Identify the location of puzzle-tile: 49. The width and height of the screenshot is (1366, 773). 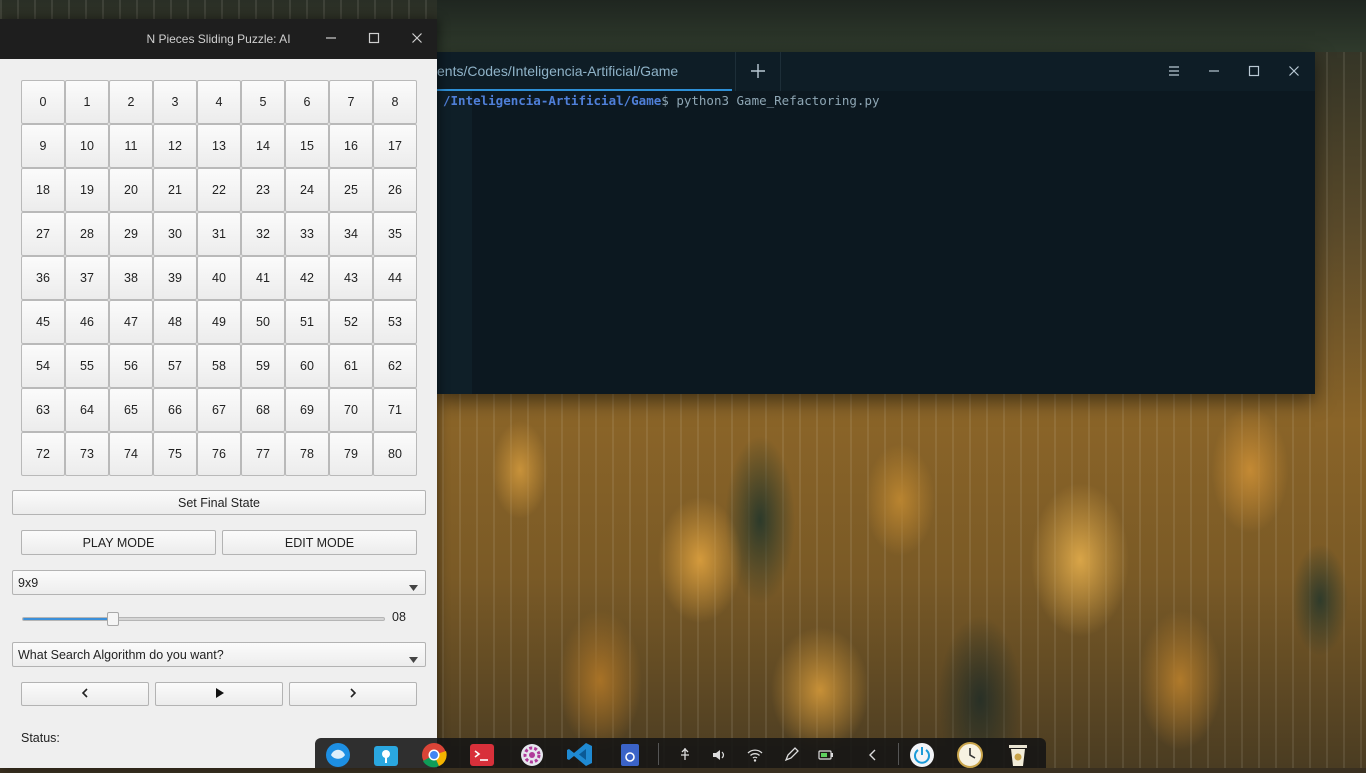
(219, 322).